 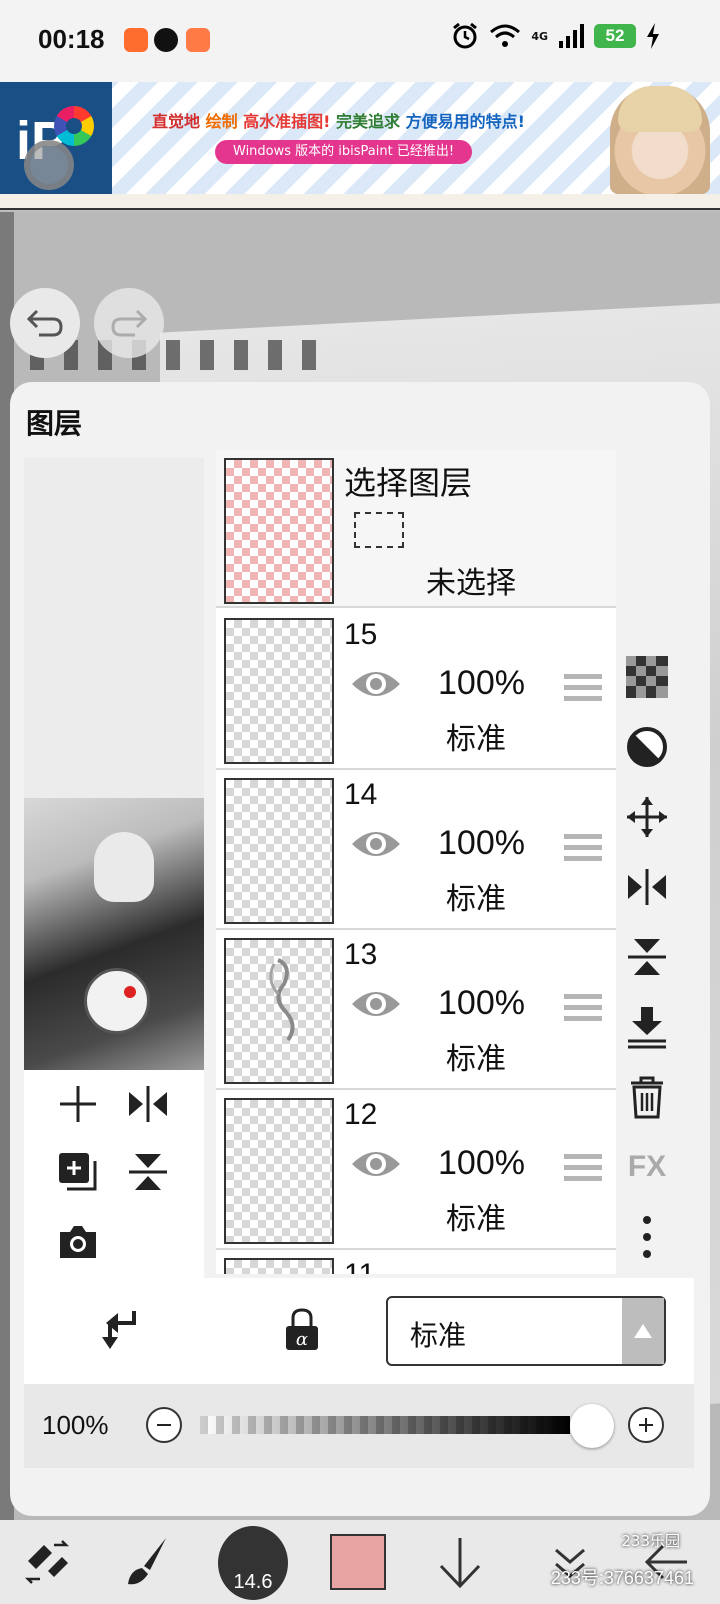 I want to click on ad-headline: 直觉地 绘制 高水准插图! 完美追求 方便易用的特点!, so click(x=338, y=120).